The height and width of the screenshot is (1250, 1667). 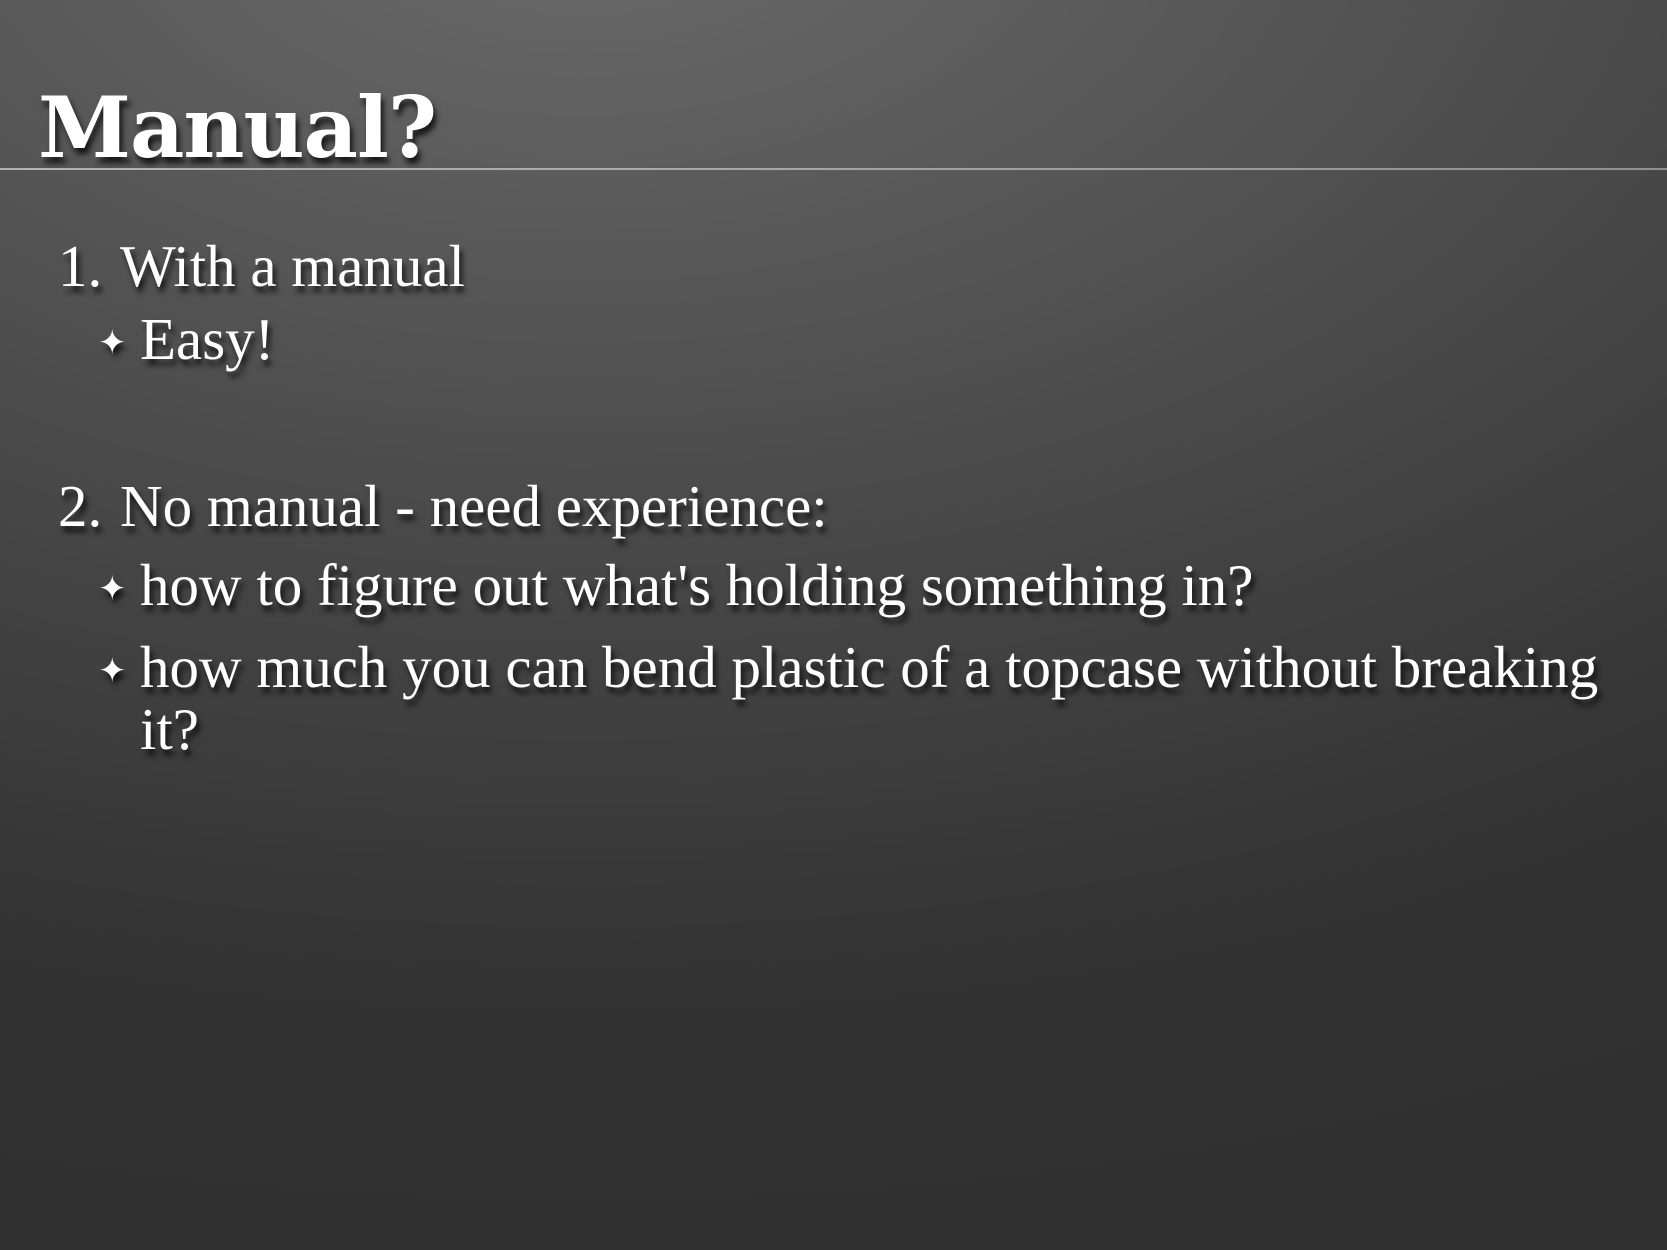 What do you see at coordinates (80, 266) in the screenshot?
I see `item-number: 1.` at bounding box center [80, 266].